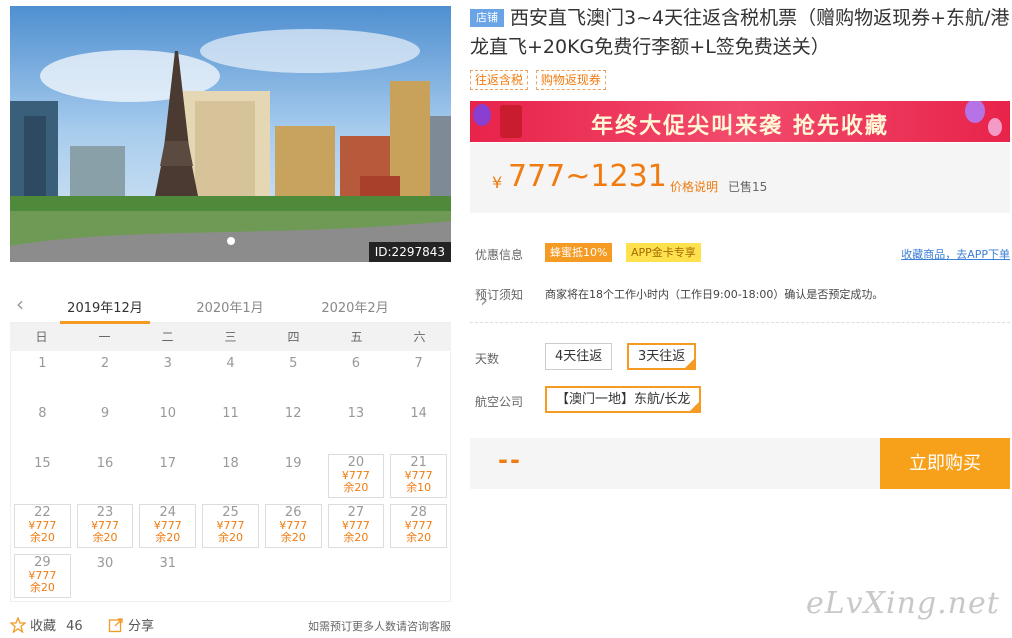 The width and height of the screenshot is (1012, 638). What do you see at coordinates (105, 413) in the screenshot?
I see `day-number: 9` at bounding box center [105, 413].